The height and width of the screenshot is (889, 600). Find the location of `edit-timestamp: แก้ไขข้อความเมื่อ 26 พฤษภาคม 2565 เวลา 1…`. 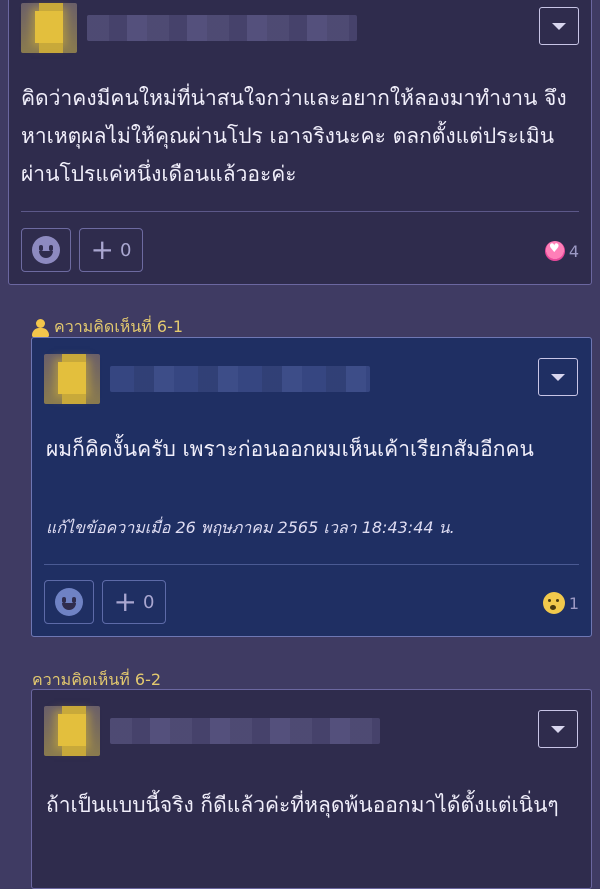

edit-timestamp: แก้ไขข้อความเมื่อ 26 พฤษภาคม 2565 เวลา 1… is located at coordinates (250, 527).